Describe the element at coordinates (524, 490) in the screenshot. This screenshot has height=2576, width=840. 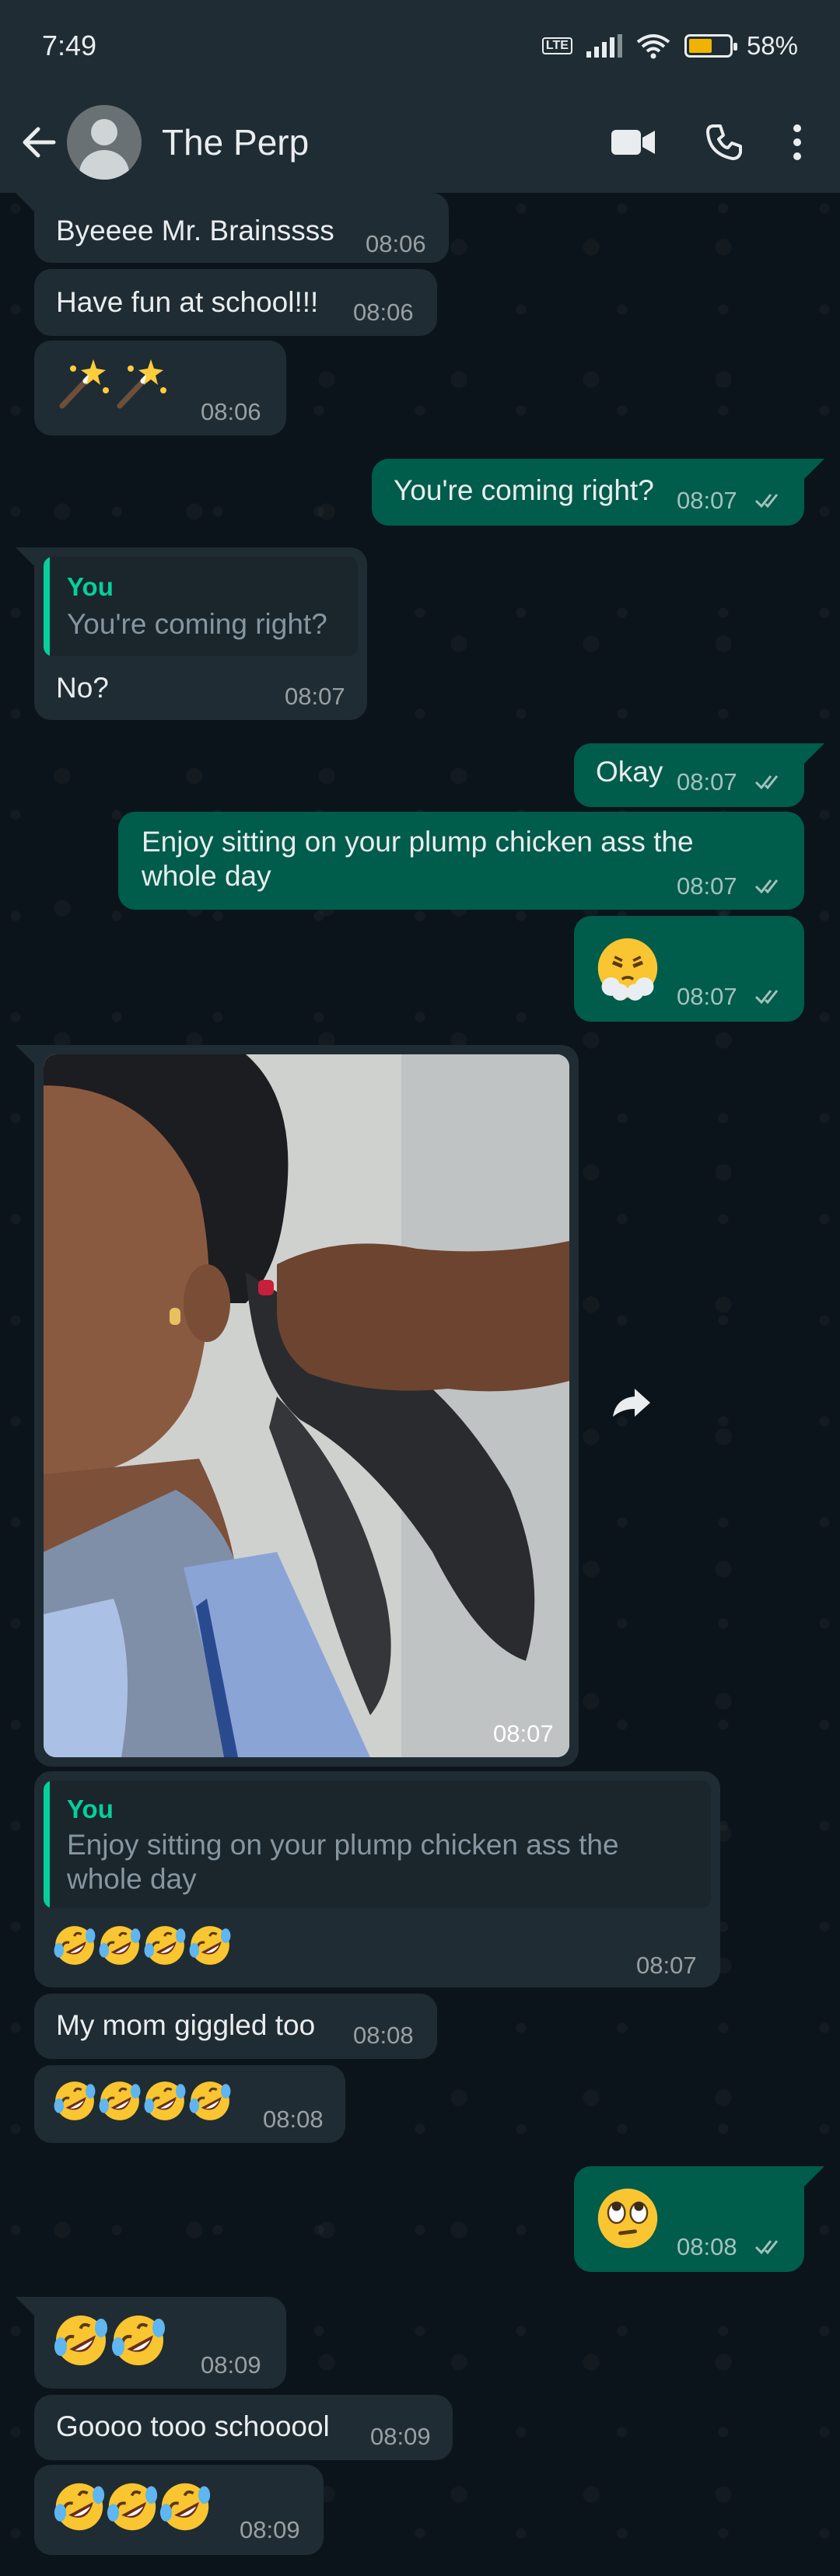
I see `message-text: You're coming right?` at that location.